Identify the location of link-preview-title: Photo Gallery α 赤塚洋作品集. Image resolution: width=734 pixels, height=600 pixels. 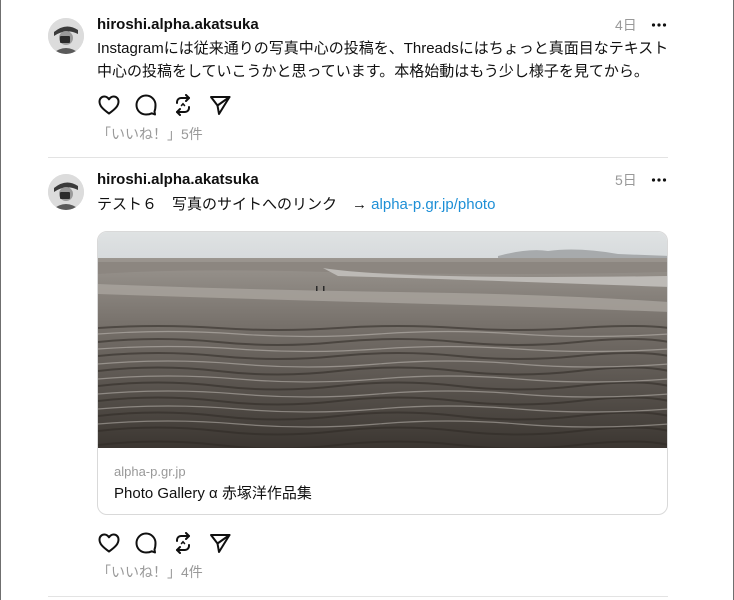
(213, 493).